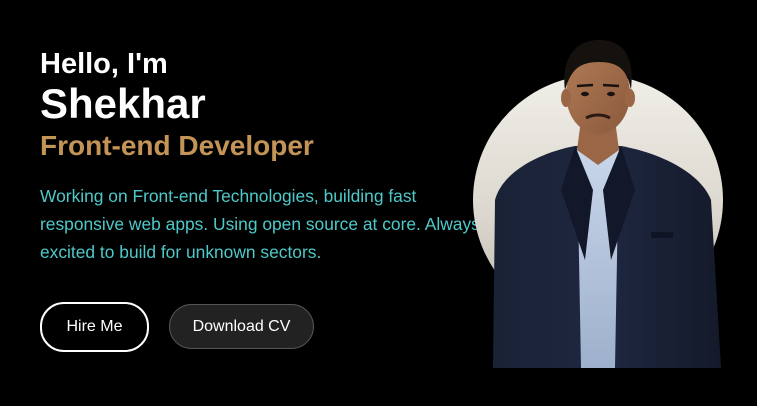 This screenshot has width=757, height=406. I want to click on hire-me-button: Hire Me, so click(94, 327).